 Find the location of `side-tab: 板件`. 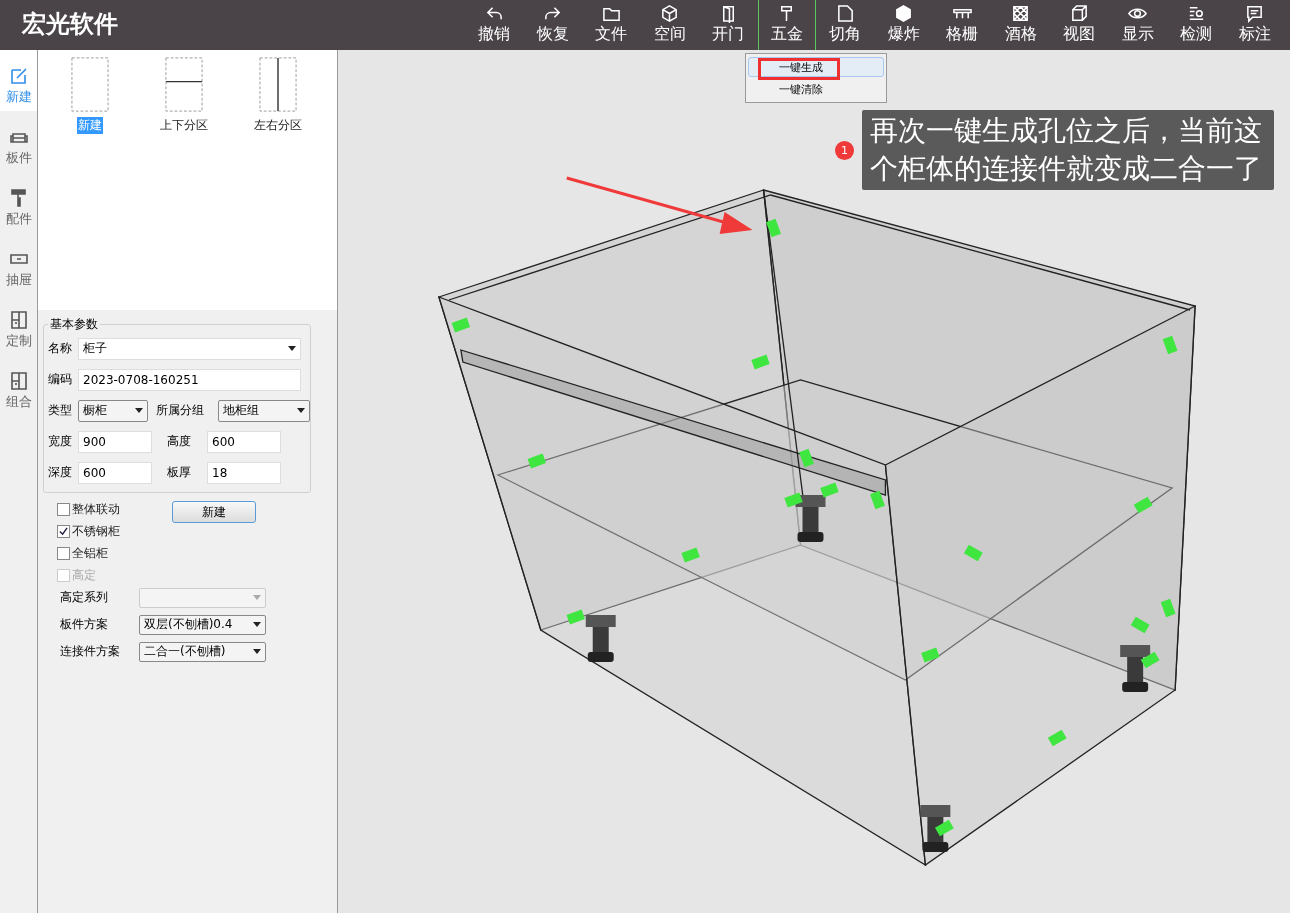

side-tab: 板件 is located at coordinates (18, 141).